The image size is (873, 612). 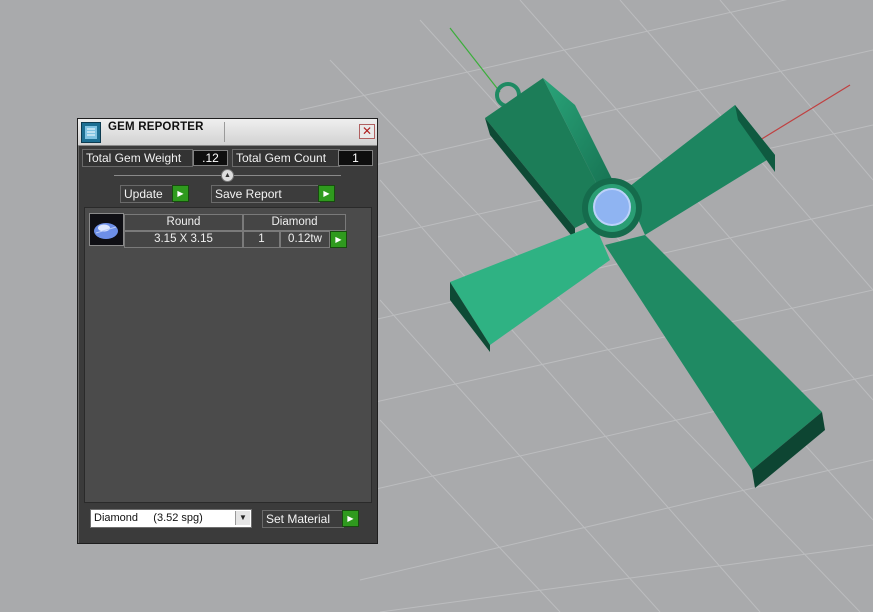 What do you see at coordinates (475, 60) in the screenshot?
I see `y-axis-line` at bounding box center [475, 60].